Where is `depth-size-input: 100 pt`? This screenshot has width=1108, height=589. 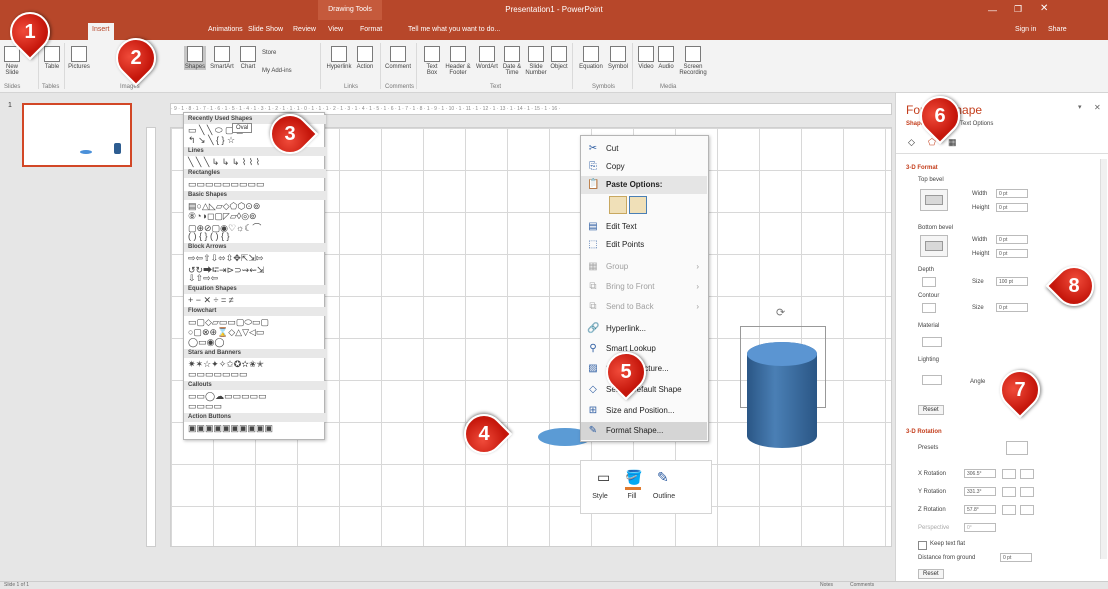
depth-size-input: 100 pt is located at coordinates (1012, 281).